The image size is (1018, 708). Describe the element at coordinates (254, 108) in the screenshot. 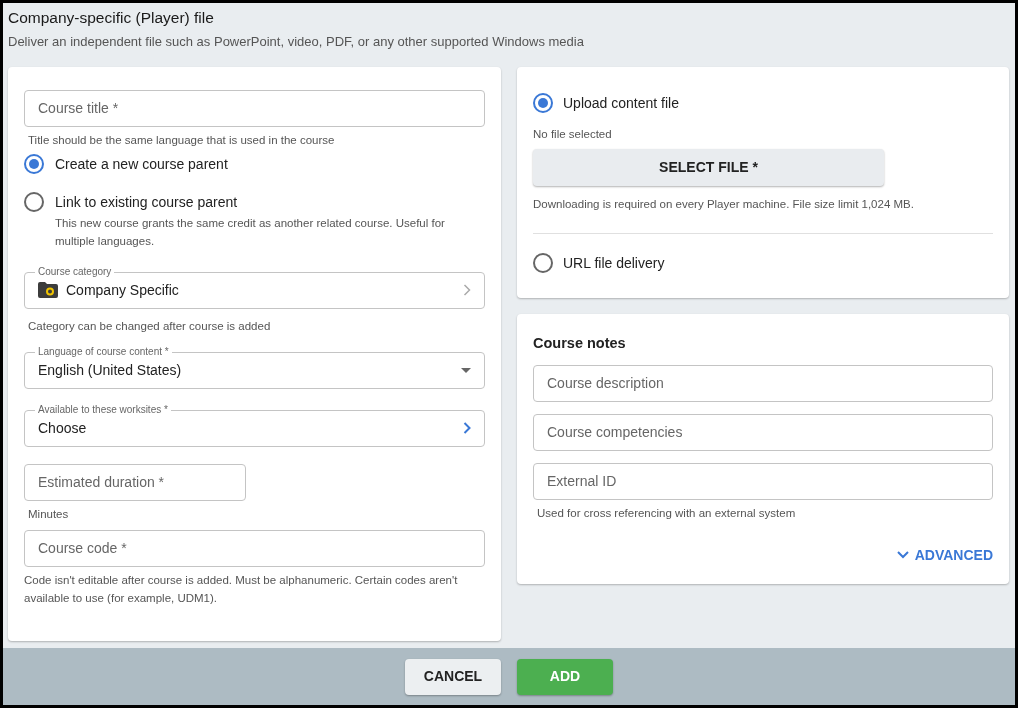

I see `text-field: Course title *` at that location.